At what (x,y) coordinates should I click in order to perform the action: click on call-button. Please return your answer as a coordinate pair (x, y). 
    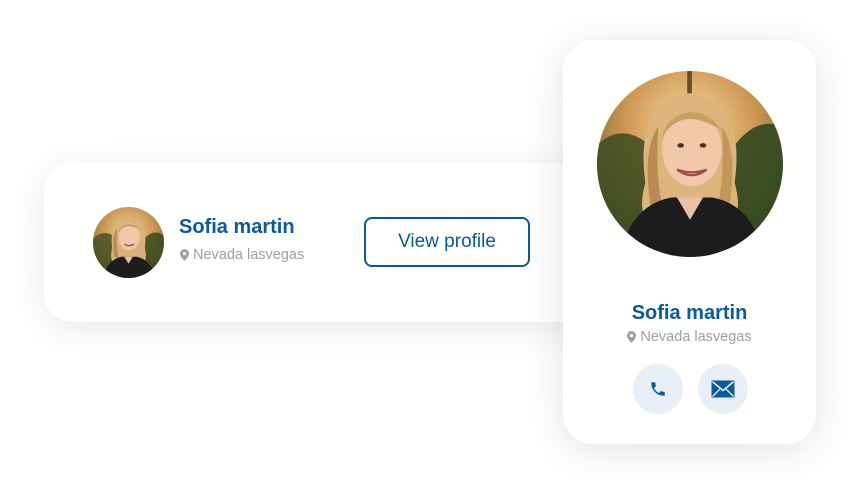
    Looking at the image, I should click on (658, 389).